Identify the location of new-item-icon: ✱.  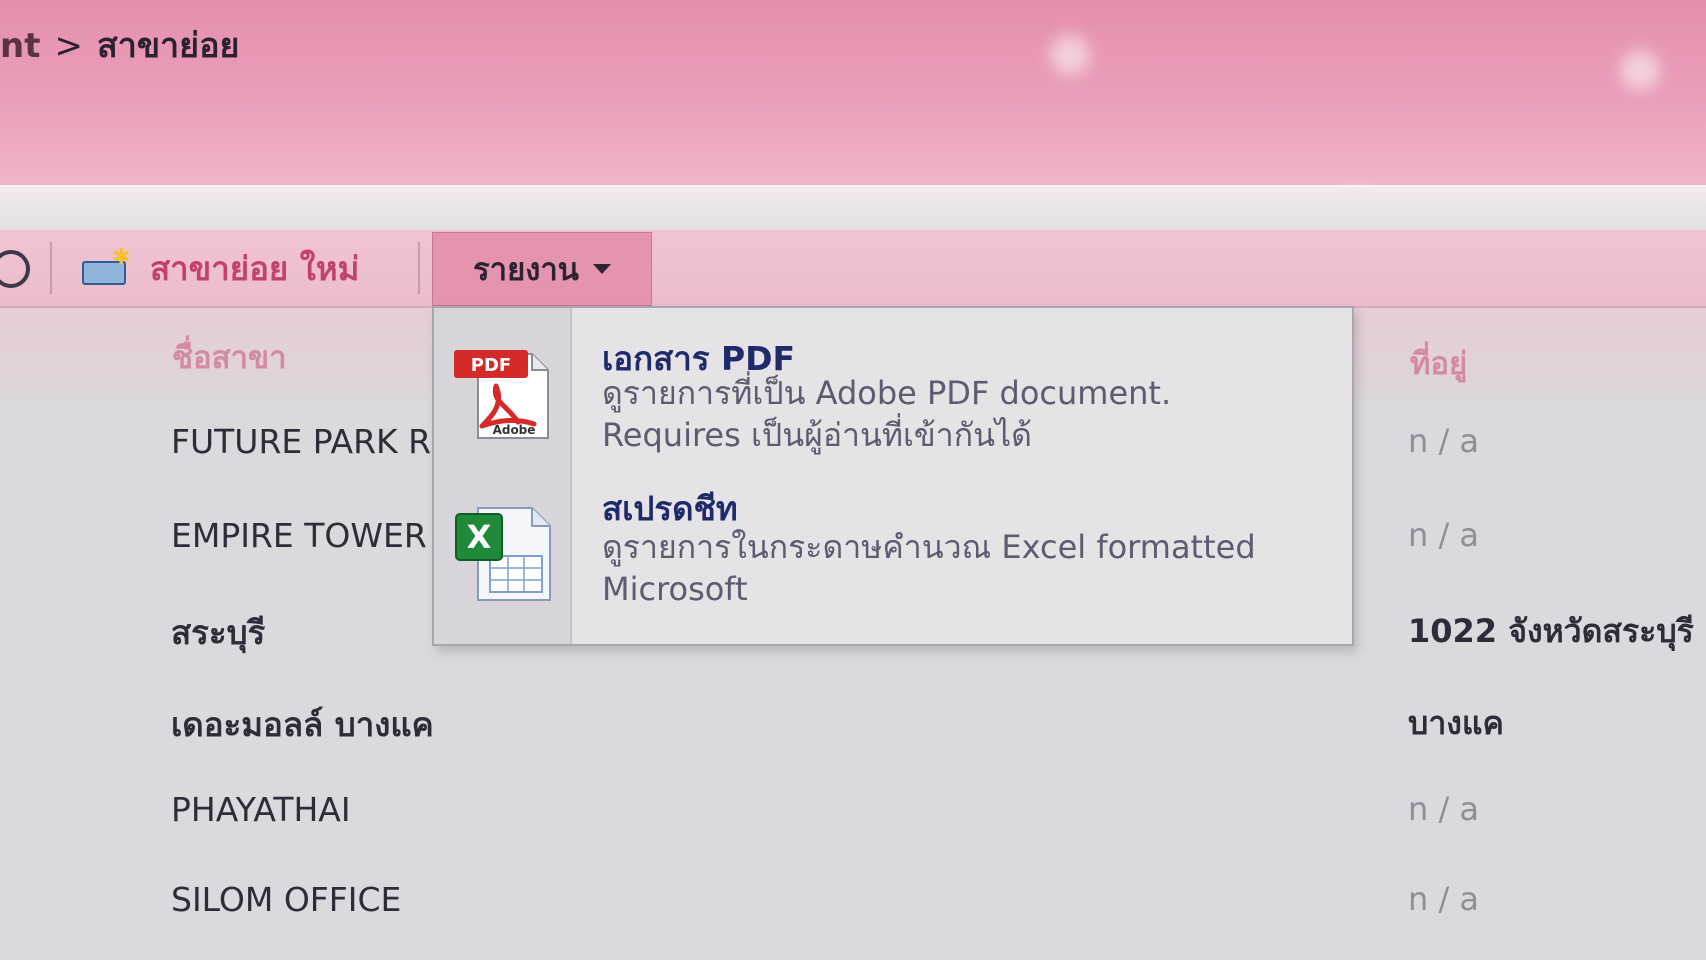
(105, 265).